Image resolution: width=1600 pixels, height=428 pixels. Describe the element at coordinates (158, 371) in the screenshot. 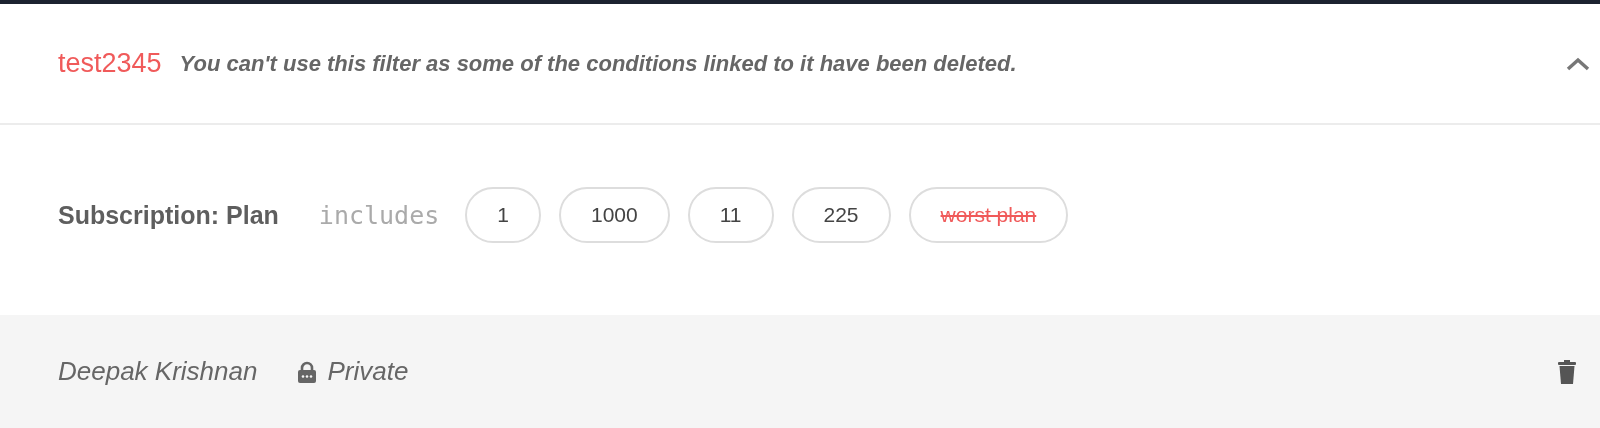

I see `owner-name: Deepak Krishnan` at that location.